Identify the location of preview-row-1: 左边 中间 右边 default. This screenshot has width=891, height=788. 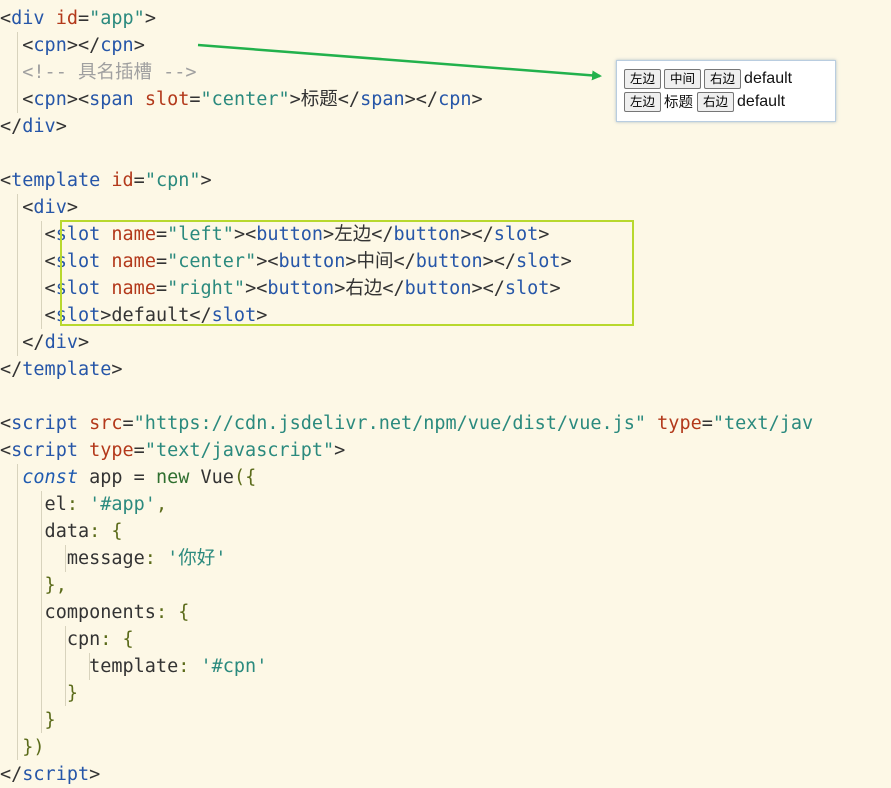
(729, 78).